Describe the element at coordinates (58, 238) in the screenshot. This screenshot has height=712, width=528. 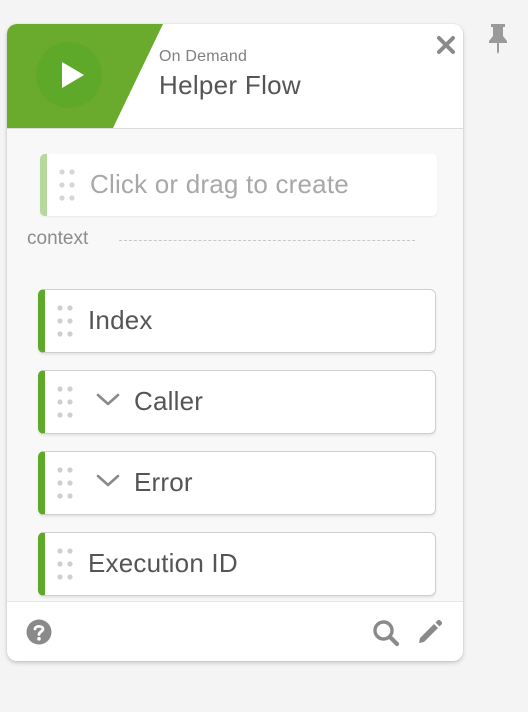
I see `context-section-label: context` at that location.